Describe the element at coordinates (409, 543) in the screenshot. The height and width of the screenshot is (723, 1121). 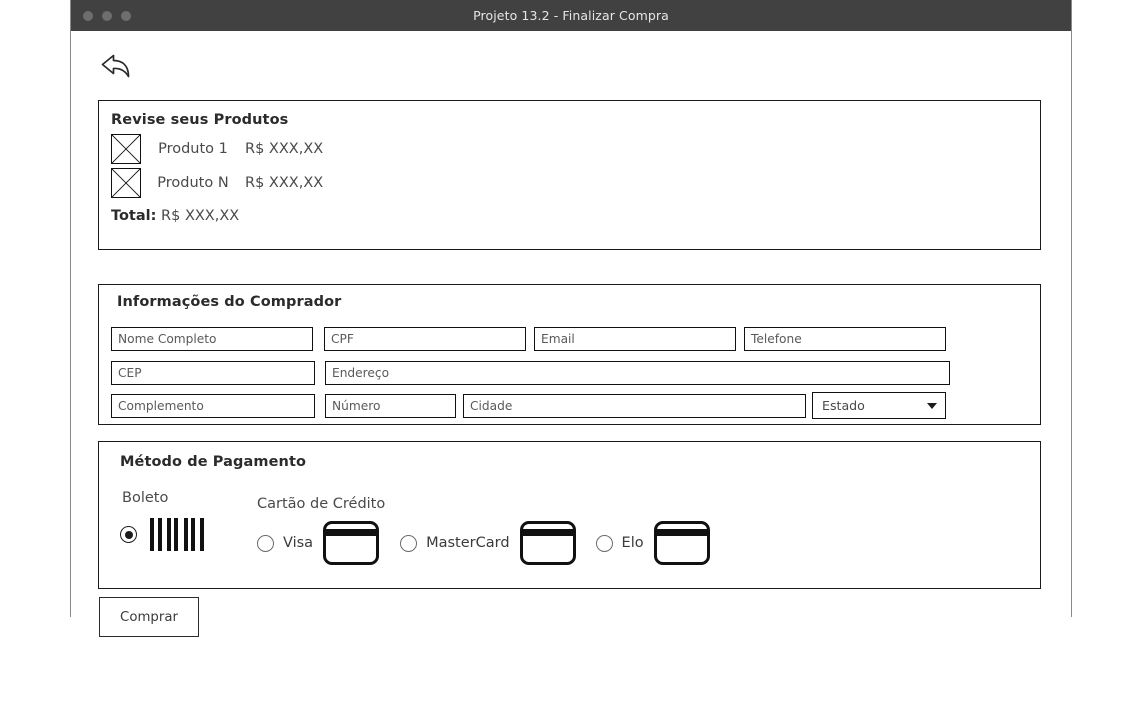
I see `mastercard-radio` at that location.